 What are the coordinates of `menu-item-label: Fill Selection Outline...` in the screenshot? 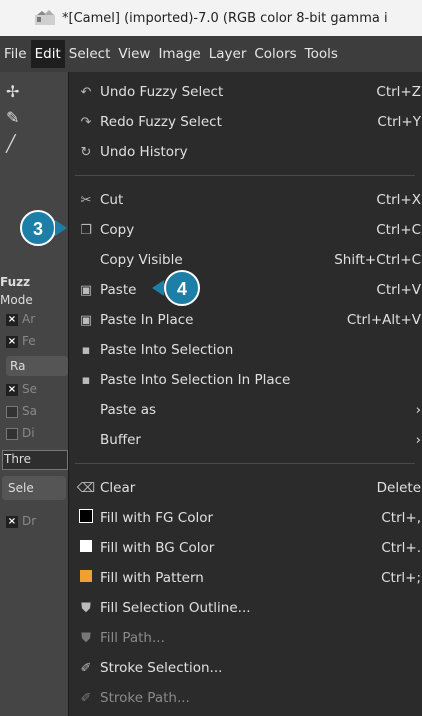 It's located at (175, 608).